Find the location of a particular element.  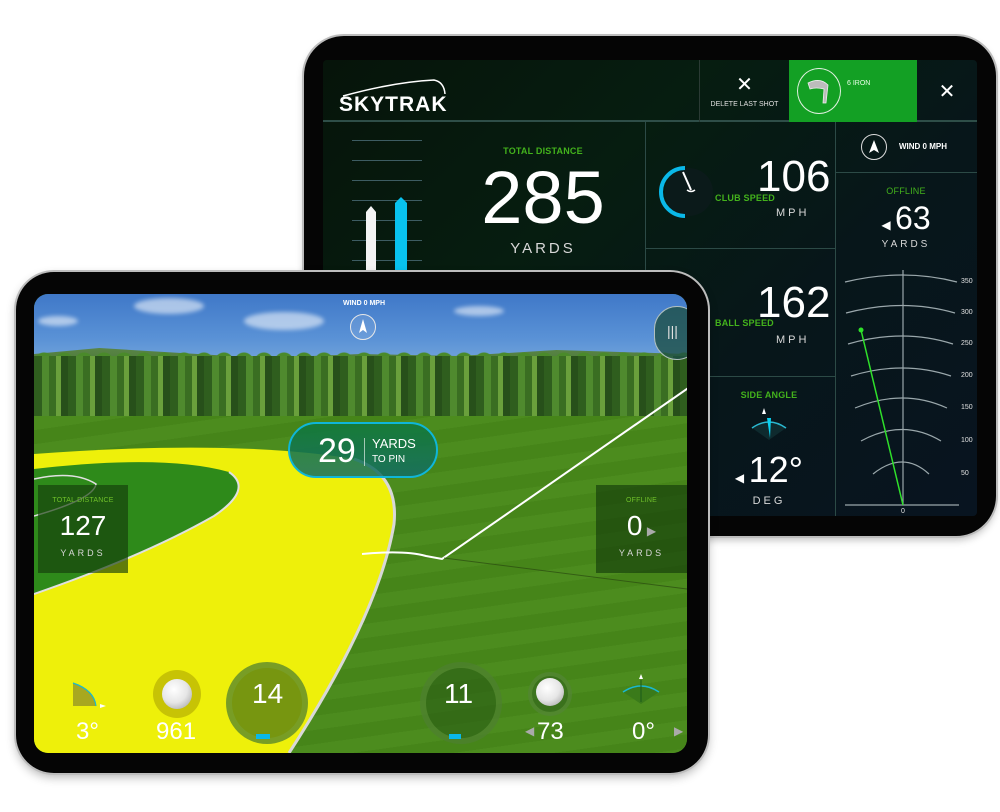

trajectory-scale-label: 300 is located at coordinates (967, 312).